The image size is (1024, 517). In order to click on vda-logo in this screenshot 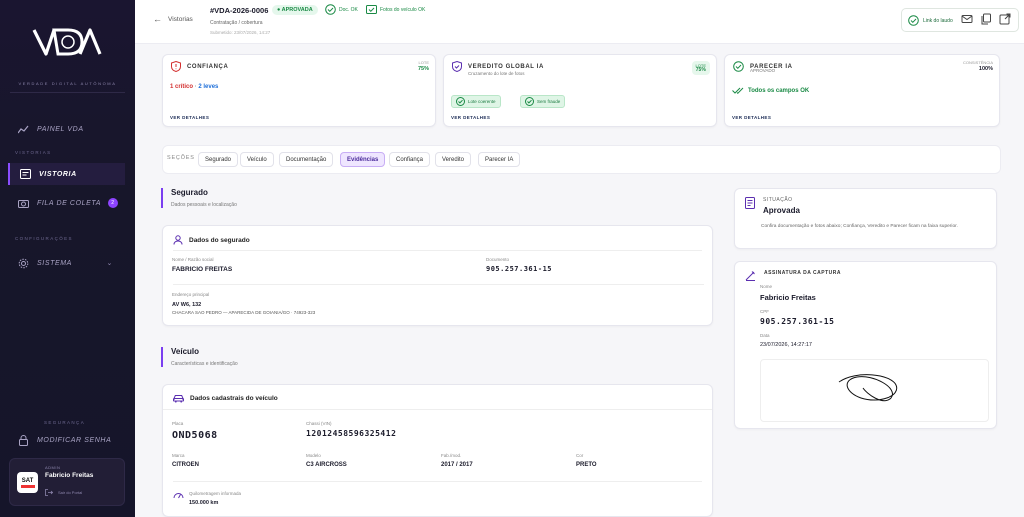, I will do `click(67, 42)`.